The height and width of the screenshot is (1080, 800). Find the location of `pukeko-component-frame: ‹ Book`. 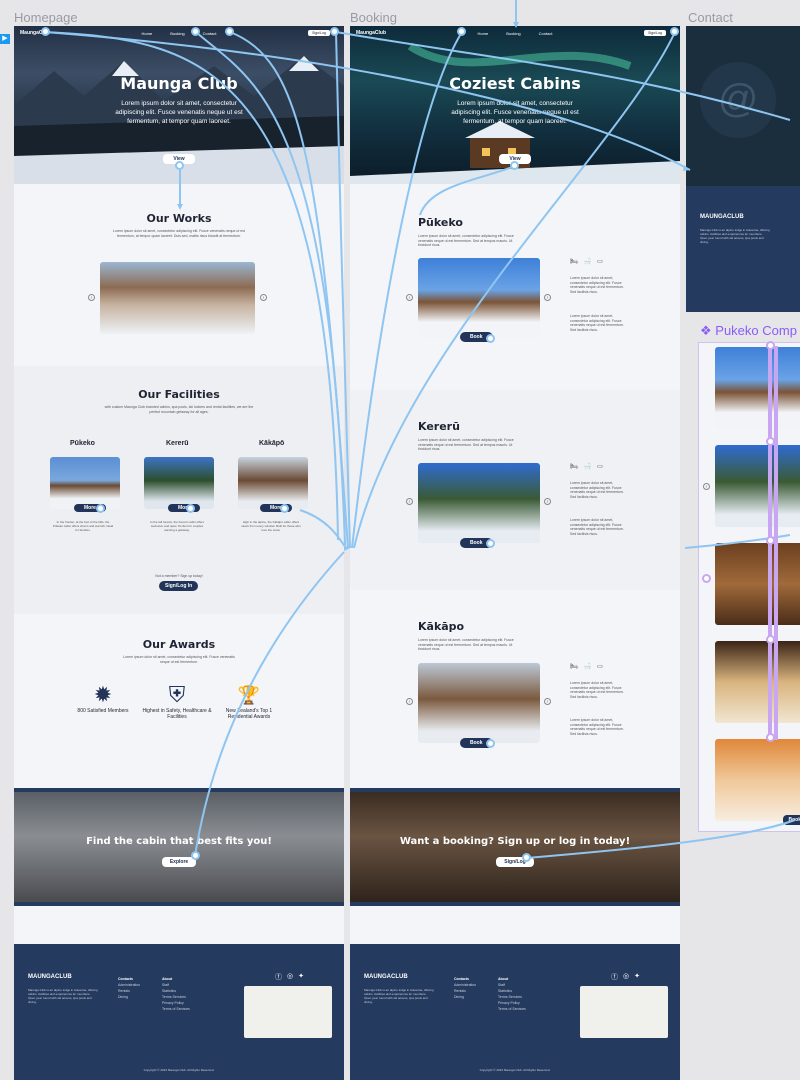

pukeko-component-frame: ‹ Book is located at coordinates (749, 587).